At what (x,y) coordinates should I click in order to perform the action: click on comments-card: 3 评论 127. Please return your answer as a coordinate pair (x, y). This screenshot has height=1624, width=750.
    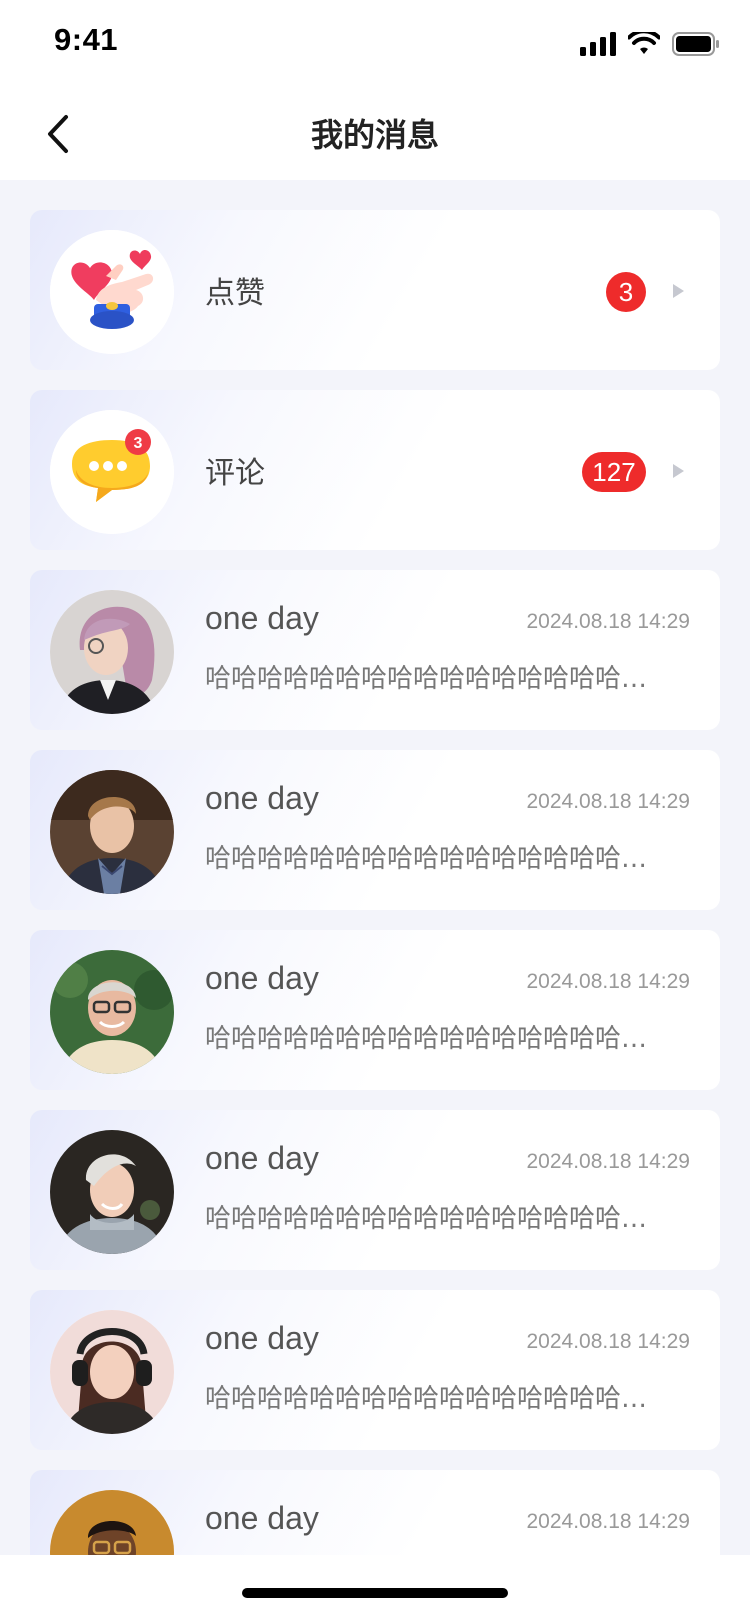
    Looking at the image, I should click on (375, 470).